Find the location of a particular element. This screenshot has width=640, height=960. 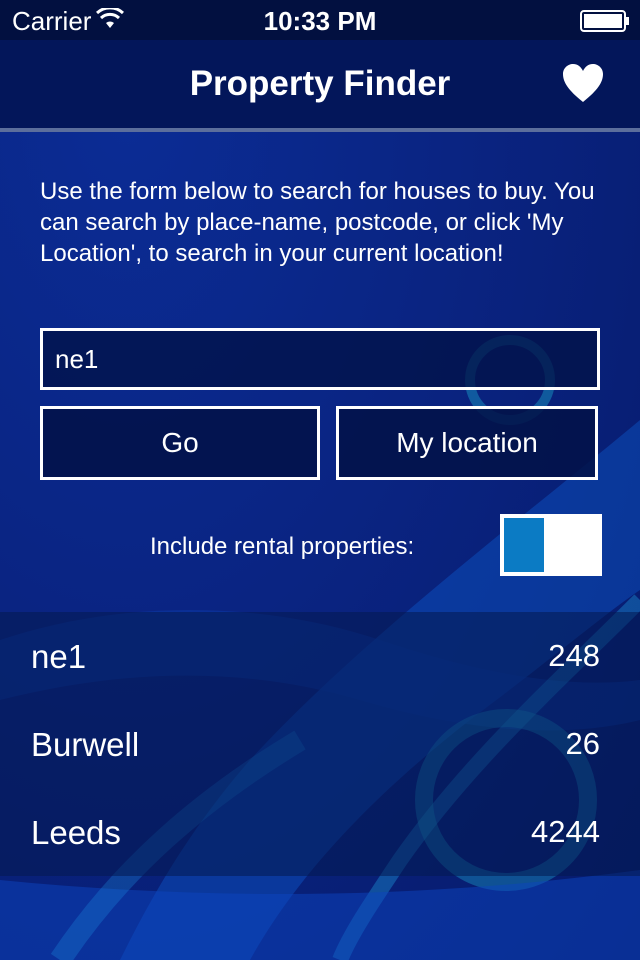

page-title: Property Finder is located at coordinates (320, 83).